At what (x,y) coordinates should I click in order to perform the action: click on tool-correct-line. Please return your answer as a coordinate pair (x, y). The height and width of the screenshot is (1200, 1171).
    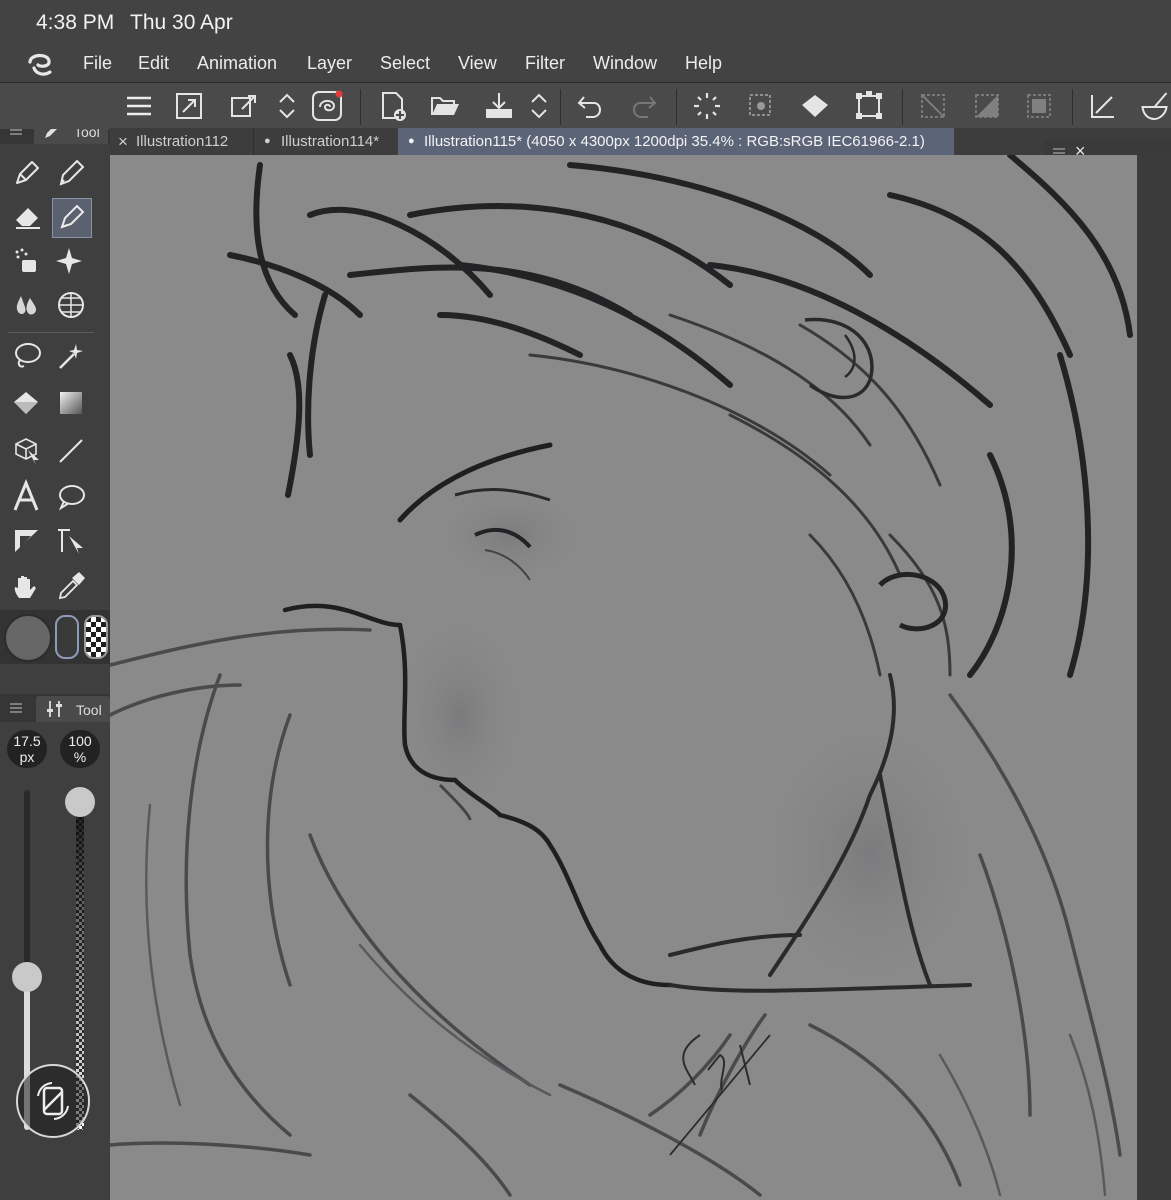
    Looking at the image, I should click on (71, 541).